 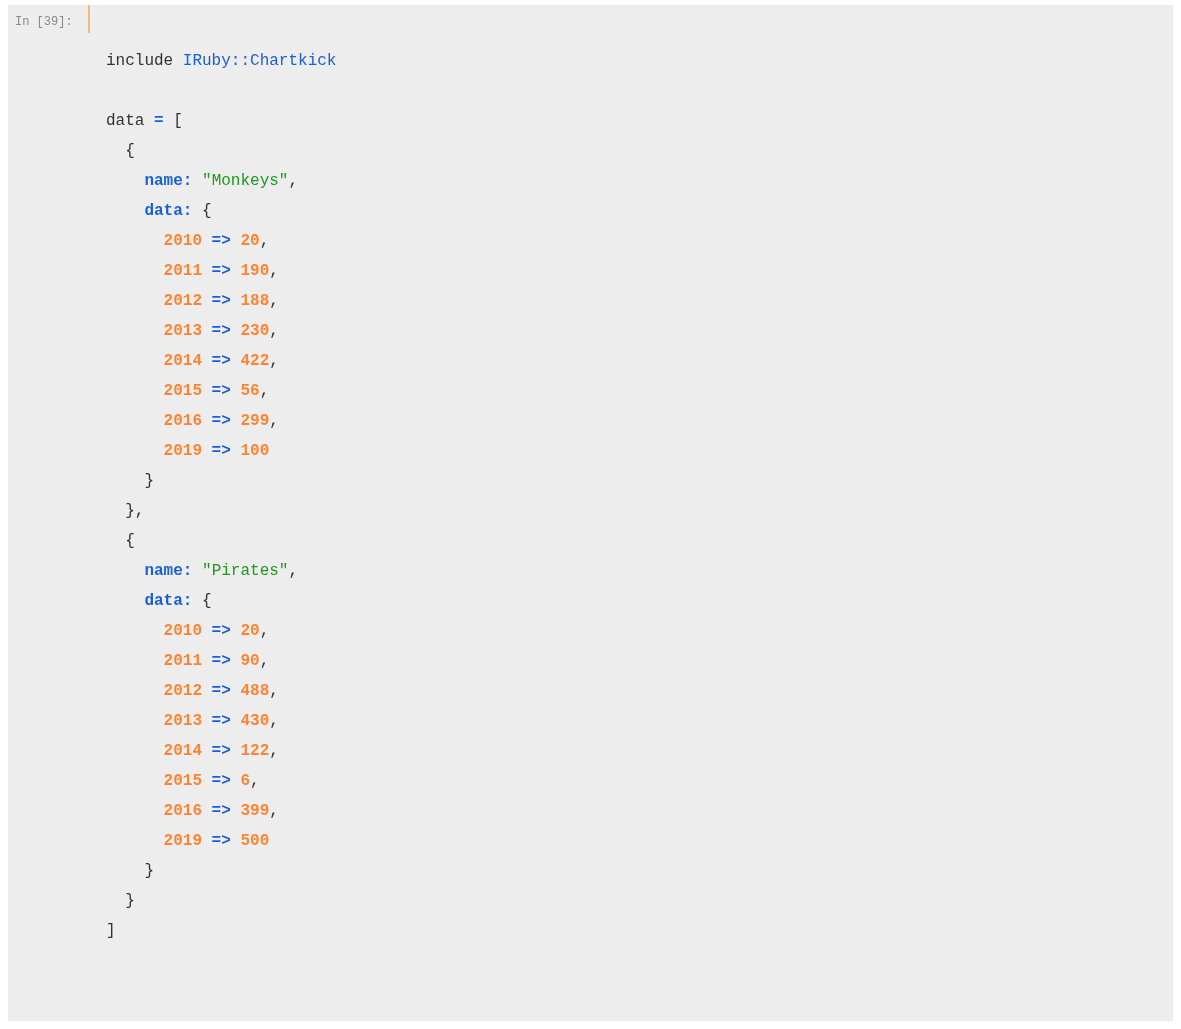 What do you see at coordinates (221, 571) in the screenshot?
I see `code-line: name: "Pirates",` at bounding box center [221, 571].